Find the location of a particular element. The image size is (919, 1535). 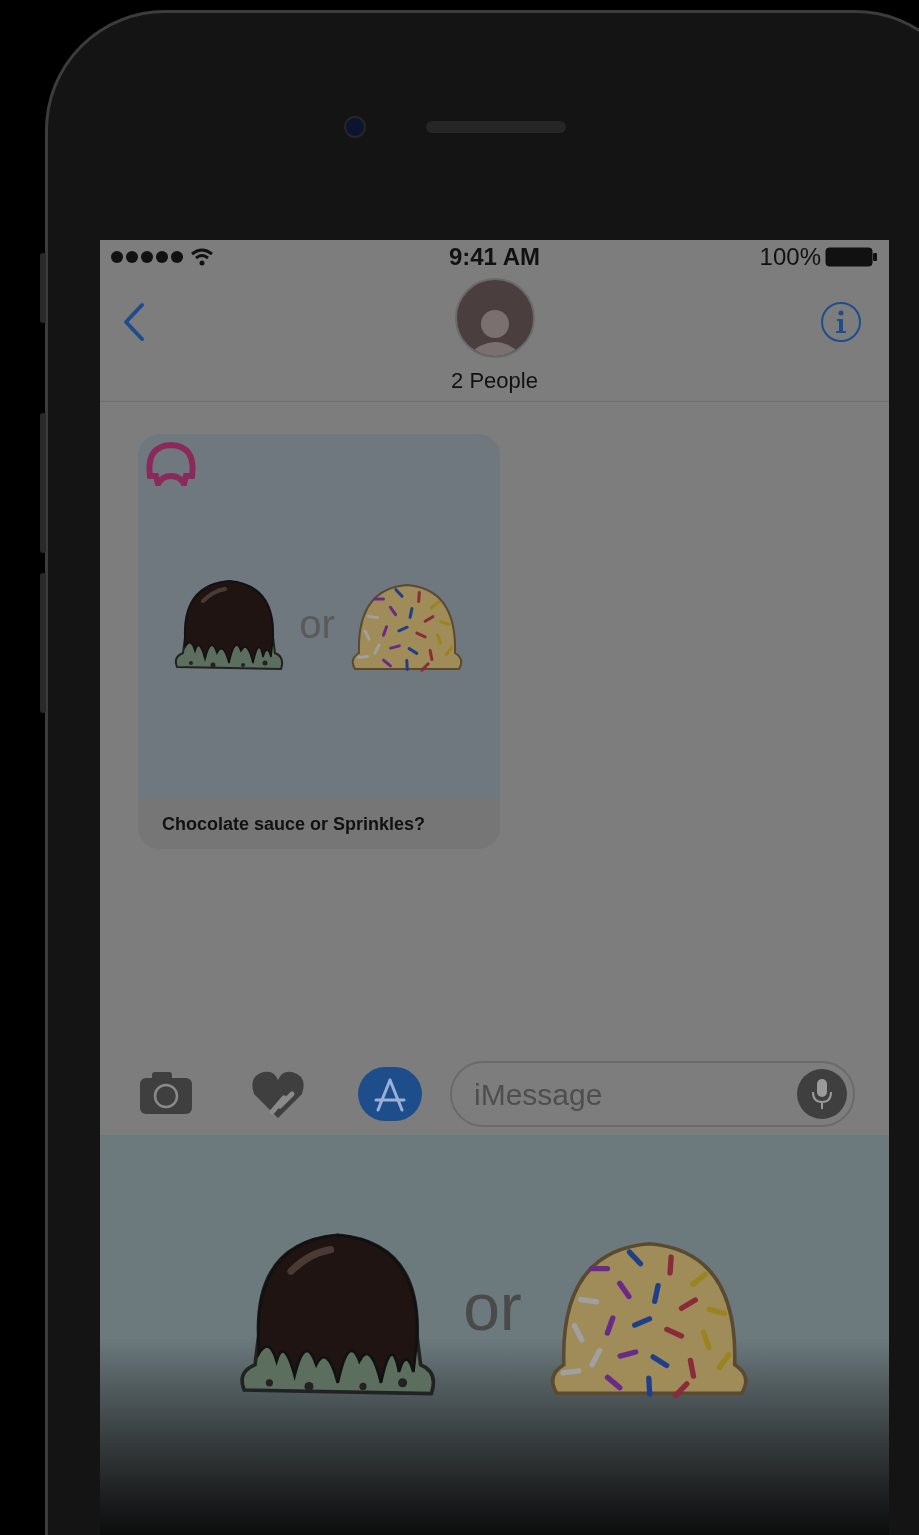

microphone-button is located at coordinates (822, 1094).